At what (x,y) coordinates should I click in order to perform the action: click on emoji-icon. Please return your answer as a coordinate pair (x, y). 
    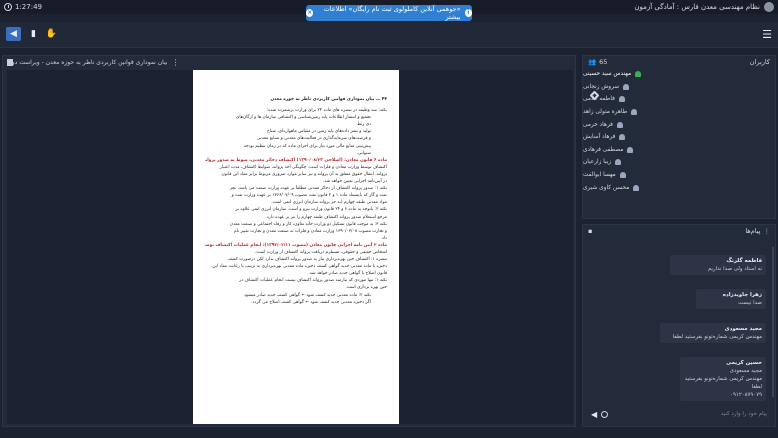
    Looking at the image, I should click on (605, 414).